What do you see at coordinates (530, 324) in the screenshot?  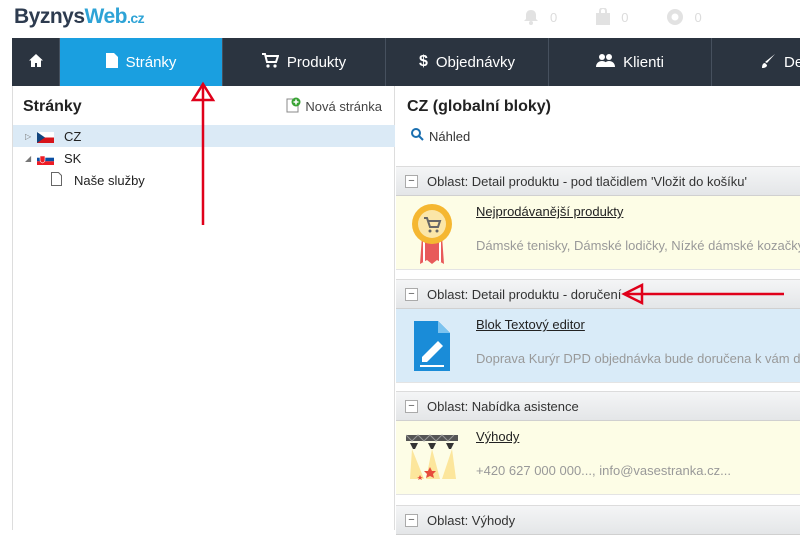 I see `block-title: Blok Textový editor` at bounding box center [530, 324].